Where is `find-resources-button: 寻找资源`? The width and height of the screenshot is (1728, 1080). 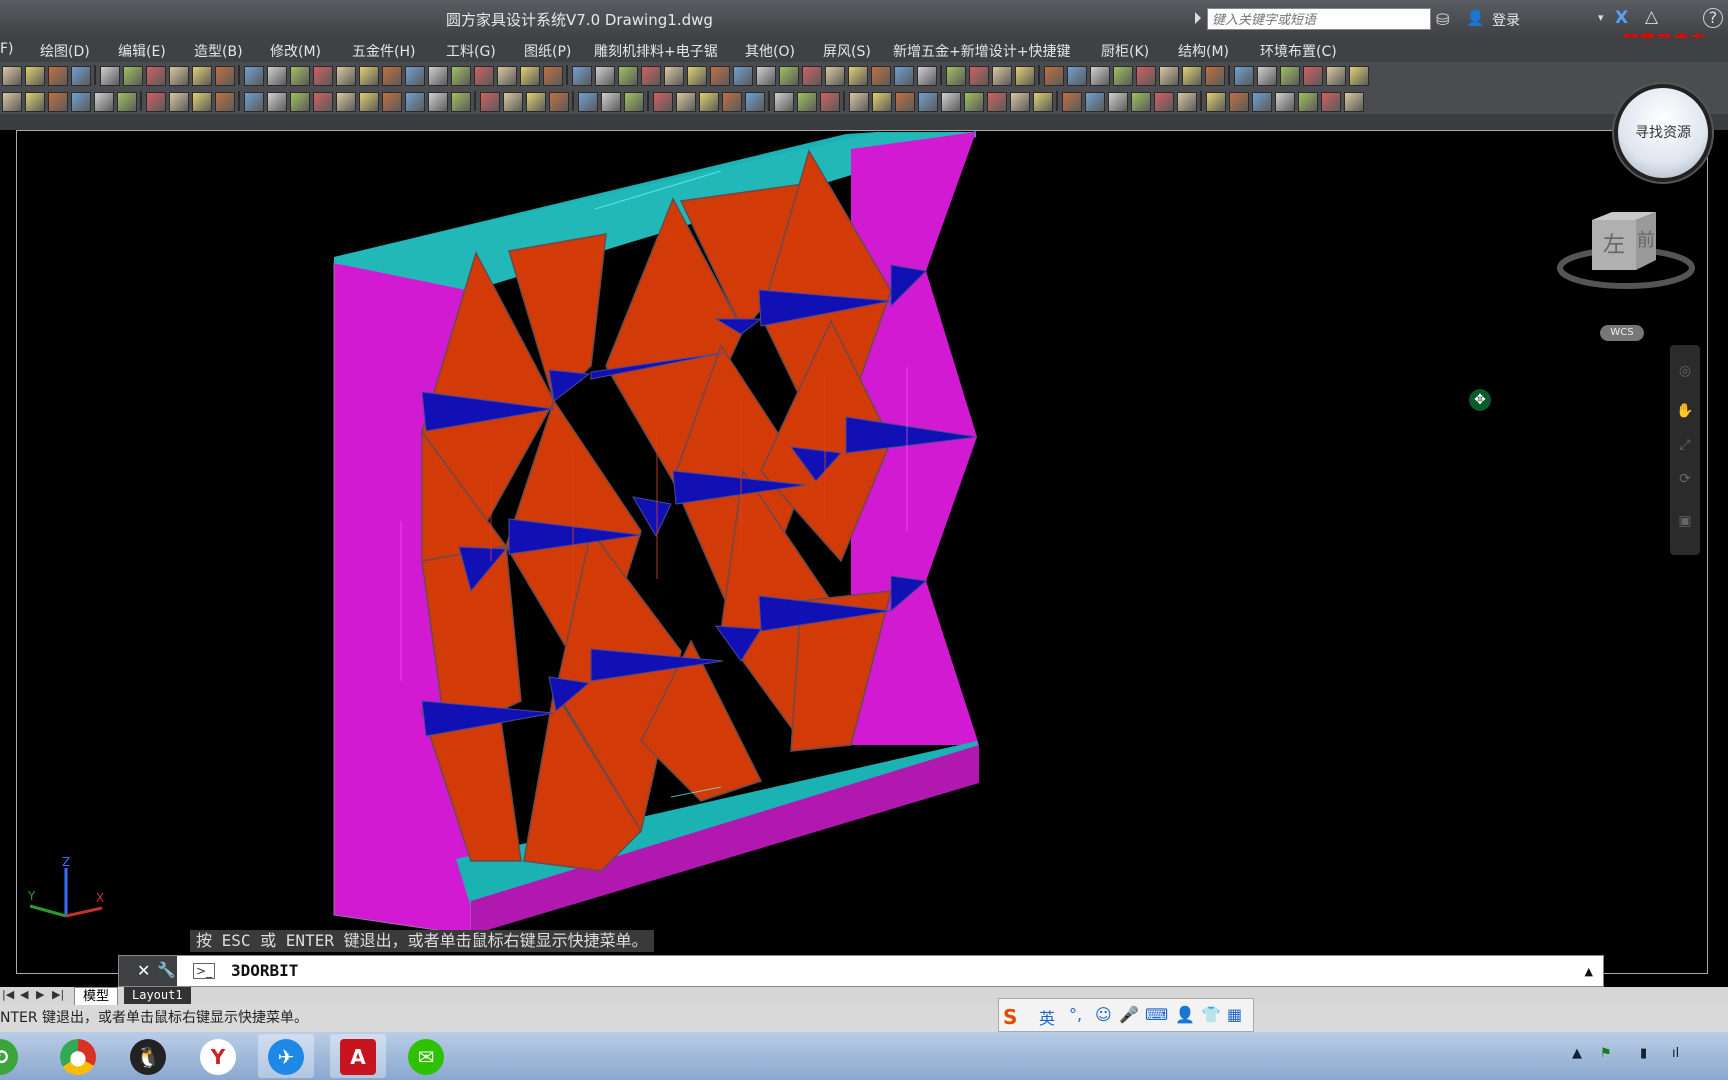 find-resources-button: 寻找资源 is located at coordinates (1663, 133).